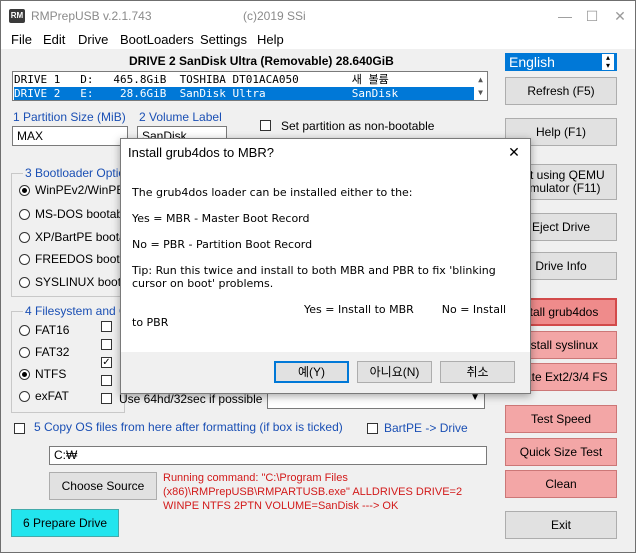  What do you see at coordinates (24, 214) in the screenshot?
I see `bootloader-radio-msdos` at bounding box center [24, 214].